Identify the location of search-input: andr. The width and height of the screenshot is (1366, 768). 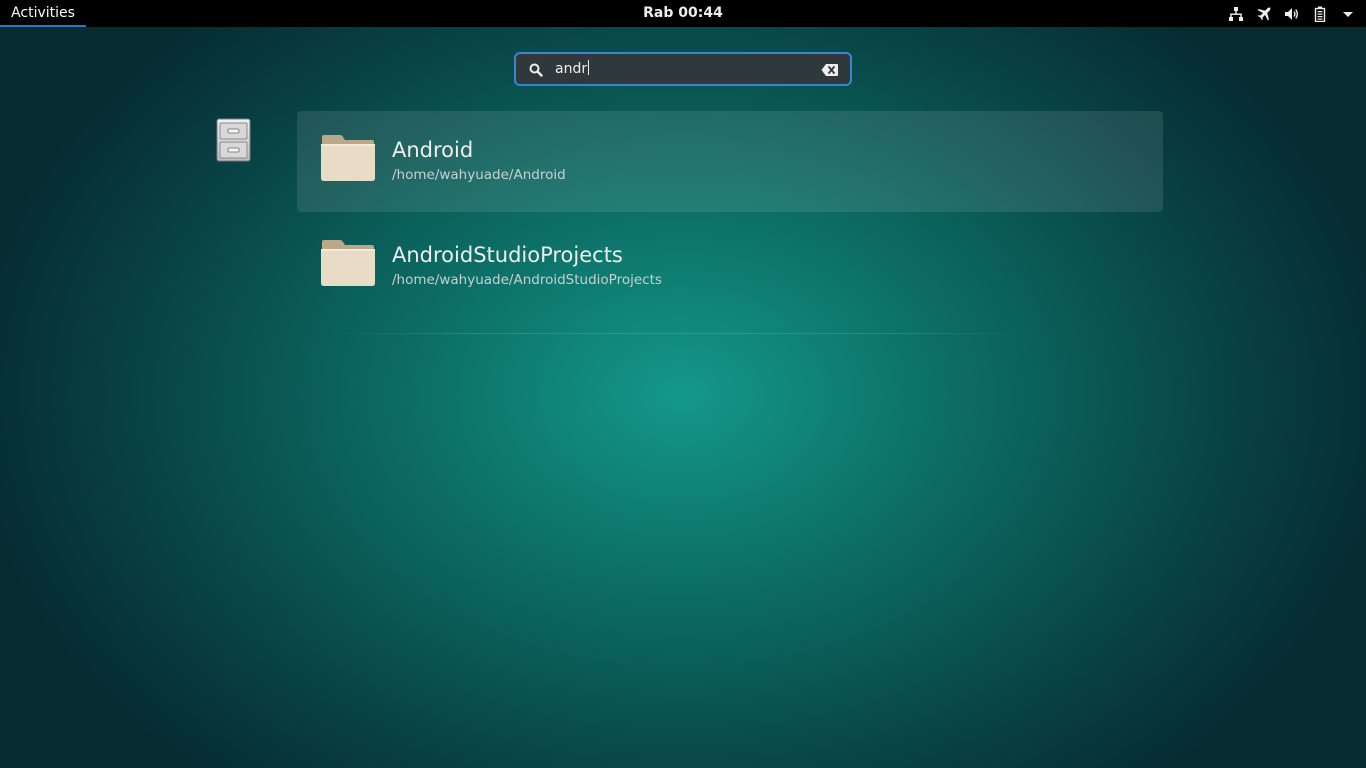
(683, 69).